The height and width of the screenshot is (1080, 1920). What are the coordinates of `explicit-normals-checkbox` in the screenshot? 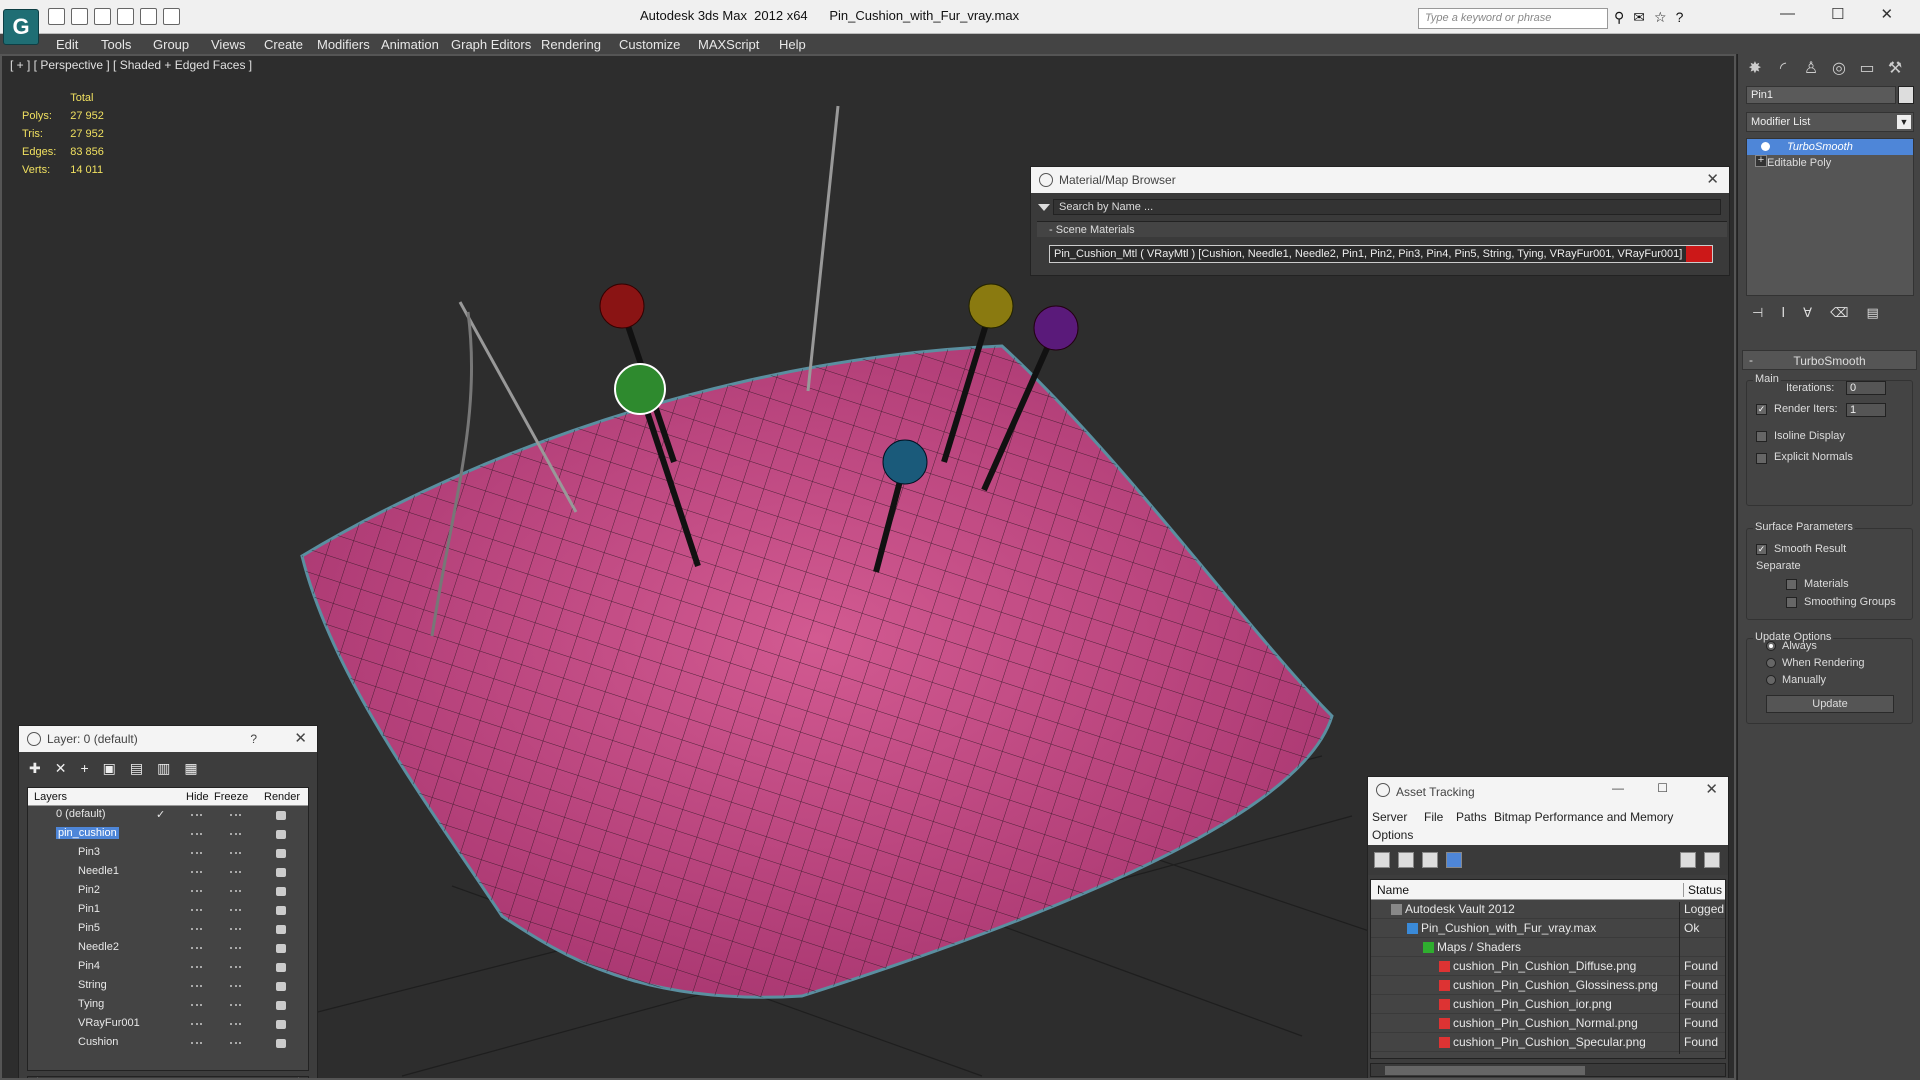 It's located at (1761, 458).